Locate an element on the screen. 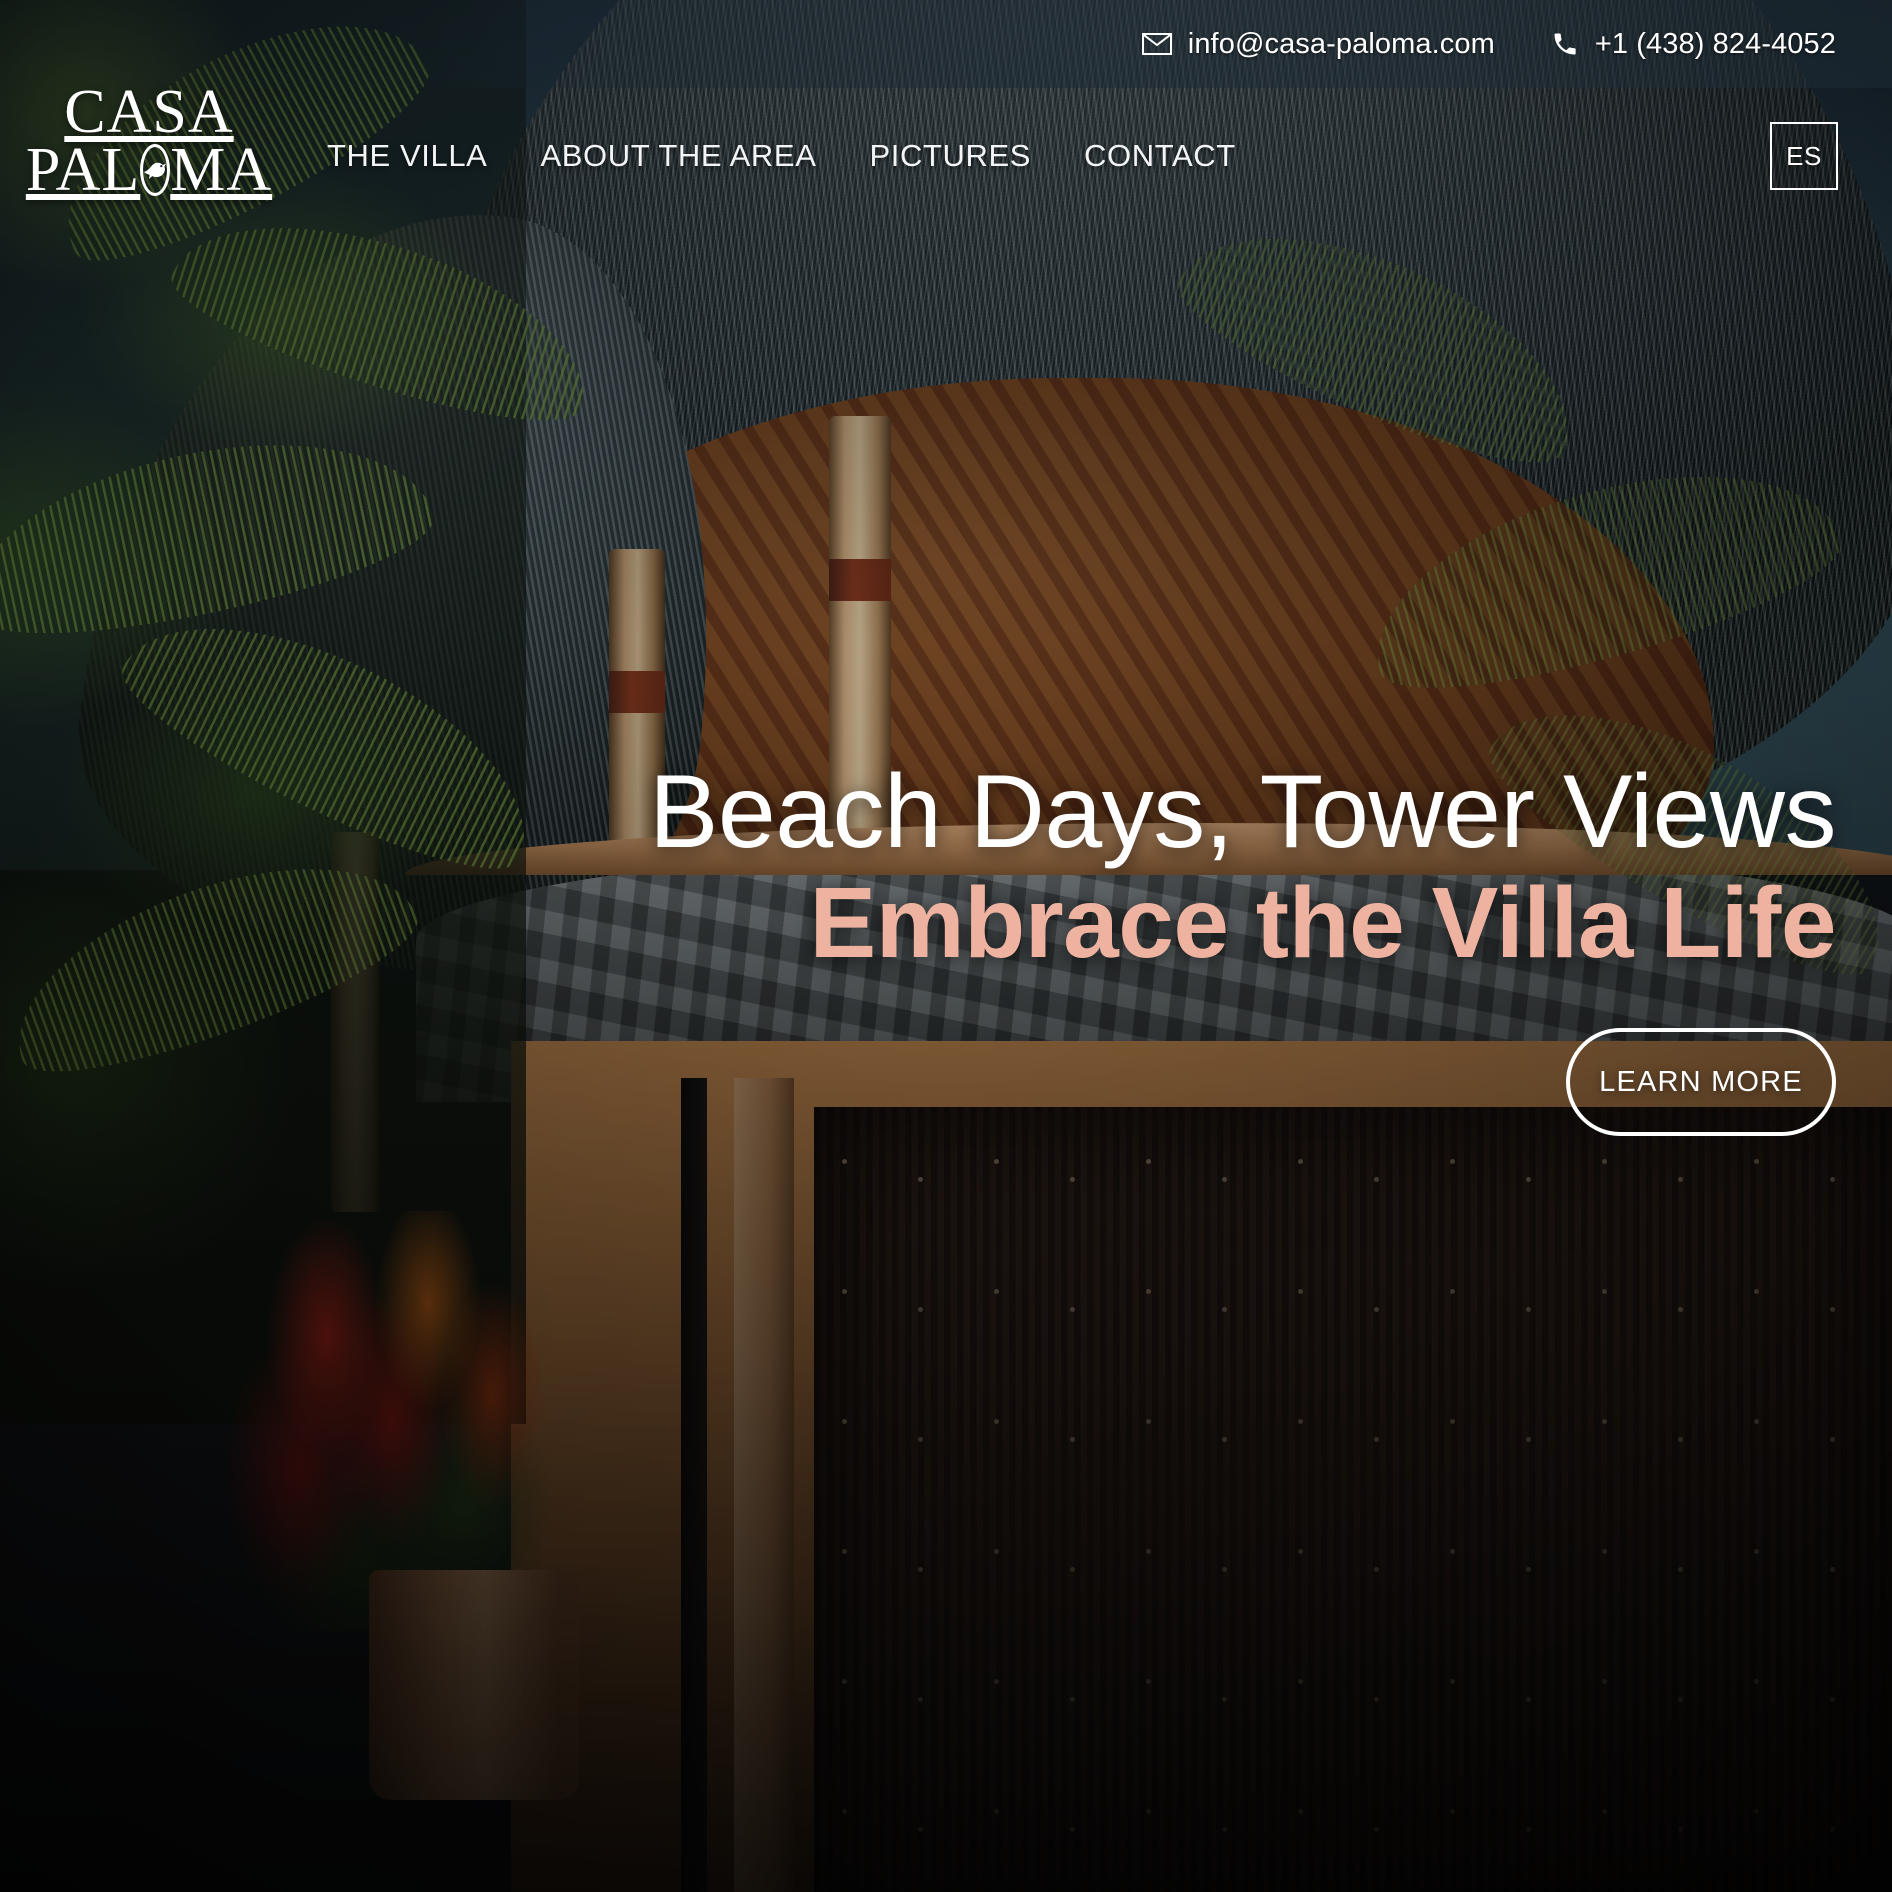 The width and height of the screenshot is (1892, 1892). nav-item-the-villa: THE VILLA is located at coordinates (407, 156).